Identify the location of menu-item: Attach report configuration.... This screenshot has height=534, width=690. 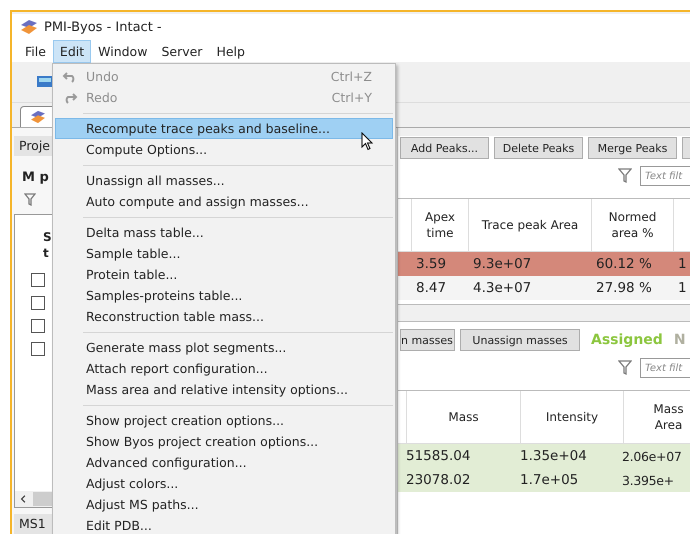
(224, 368).